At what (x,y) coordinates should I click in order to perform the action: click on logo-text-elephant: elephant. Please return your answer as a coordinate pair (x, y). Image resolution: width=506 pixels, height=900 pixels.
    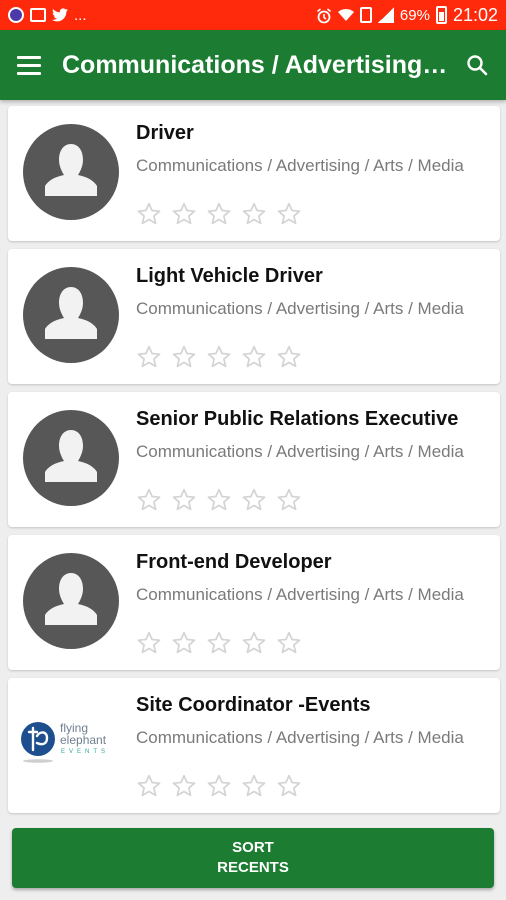
    Looking at the image, I should click on (83, 740).